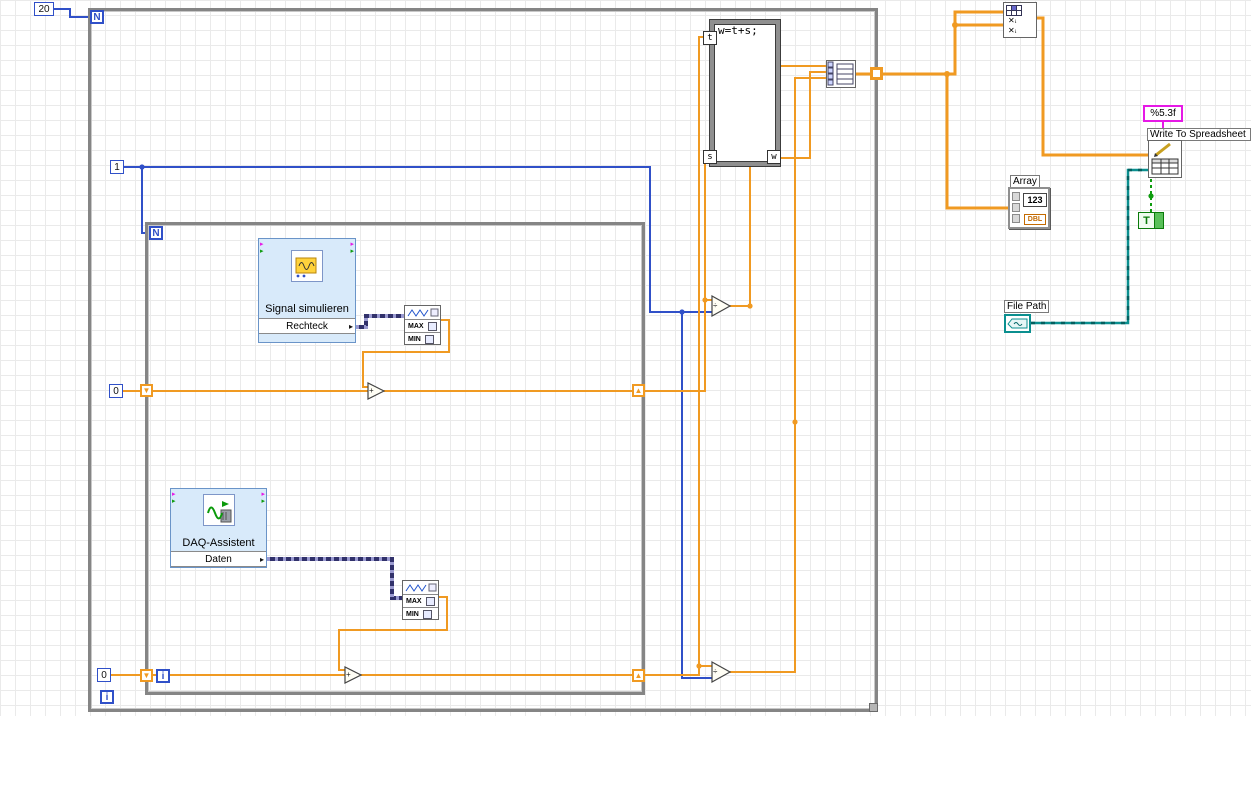 This screenshot has width=1251, height=808. What do you see at coordinates (1163, 113) in the screenshot?
I see `format-string-constant: %5.3f` at bounding box center [1163, 113].